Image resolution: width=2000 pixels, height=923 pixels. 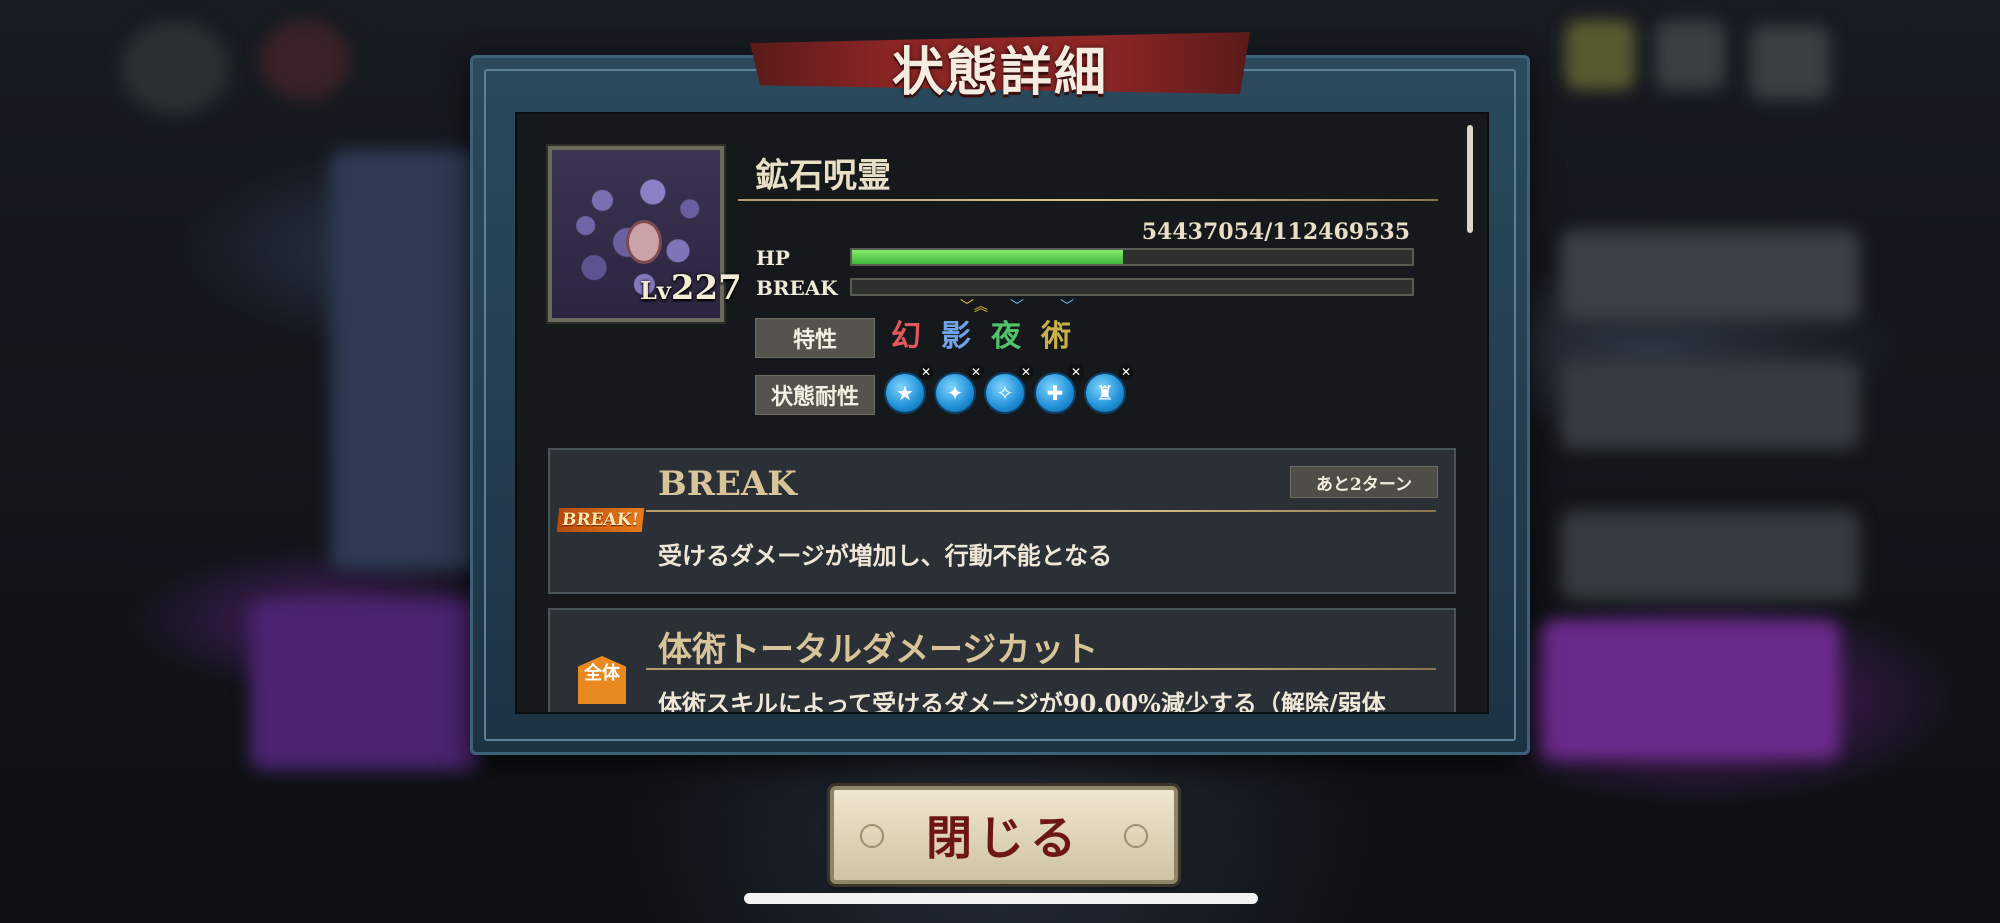 I want to click on resistances-label: 状態耐性, so click(x=815, y=395).